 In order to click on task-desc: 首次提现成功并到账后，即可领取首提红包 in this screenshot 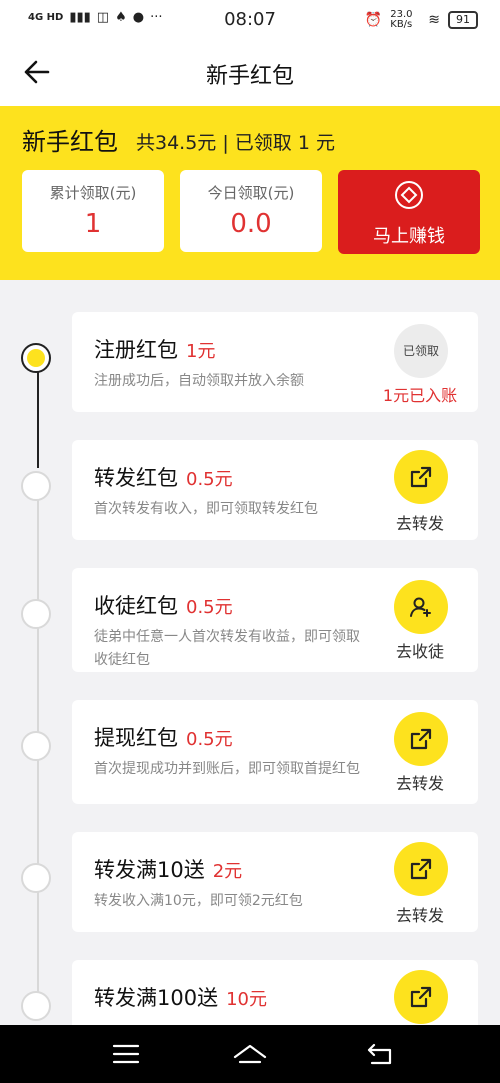, I will do `click(227, 769)`.